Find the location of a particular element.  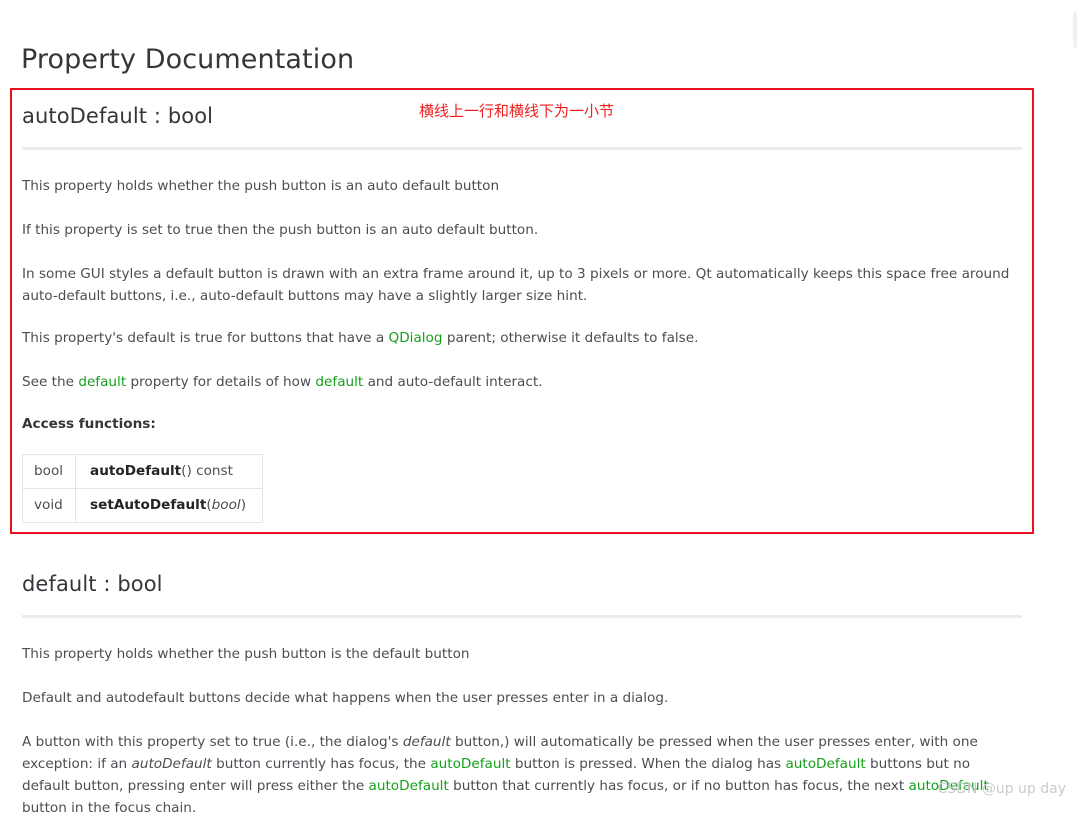

signature-cell: autoDefault() const is located at coordinates (169, 471).